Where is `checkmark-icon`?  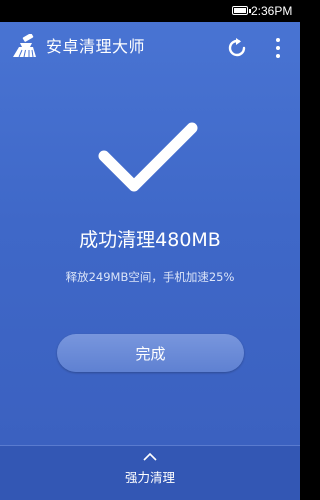
checkmark-icon is located at coordinates (148, 157).